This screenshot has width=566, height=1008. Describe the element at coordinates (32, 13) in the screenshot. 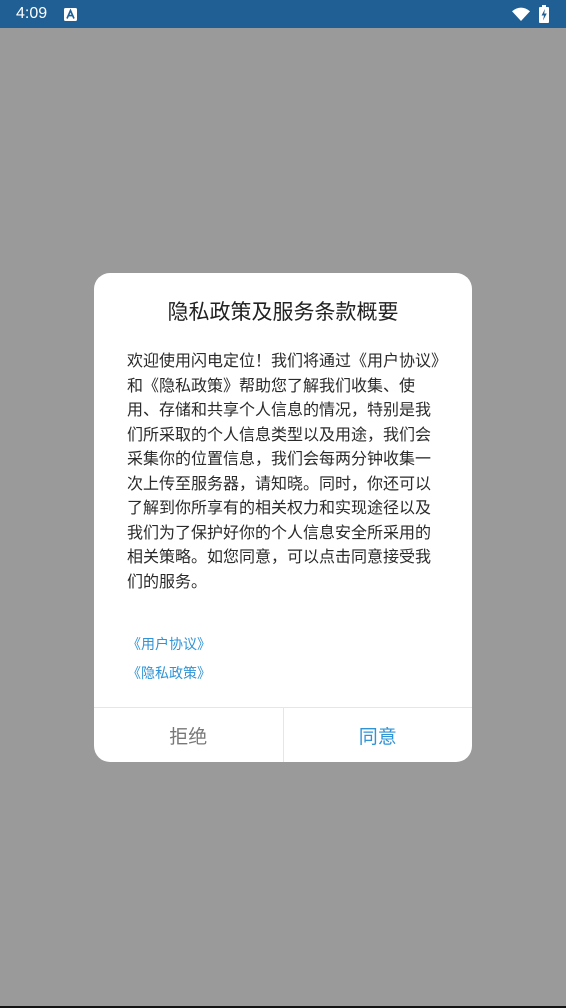

I see `status-time: 4:09` at that location.